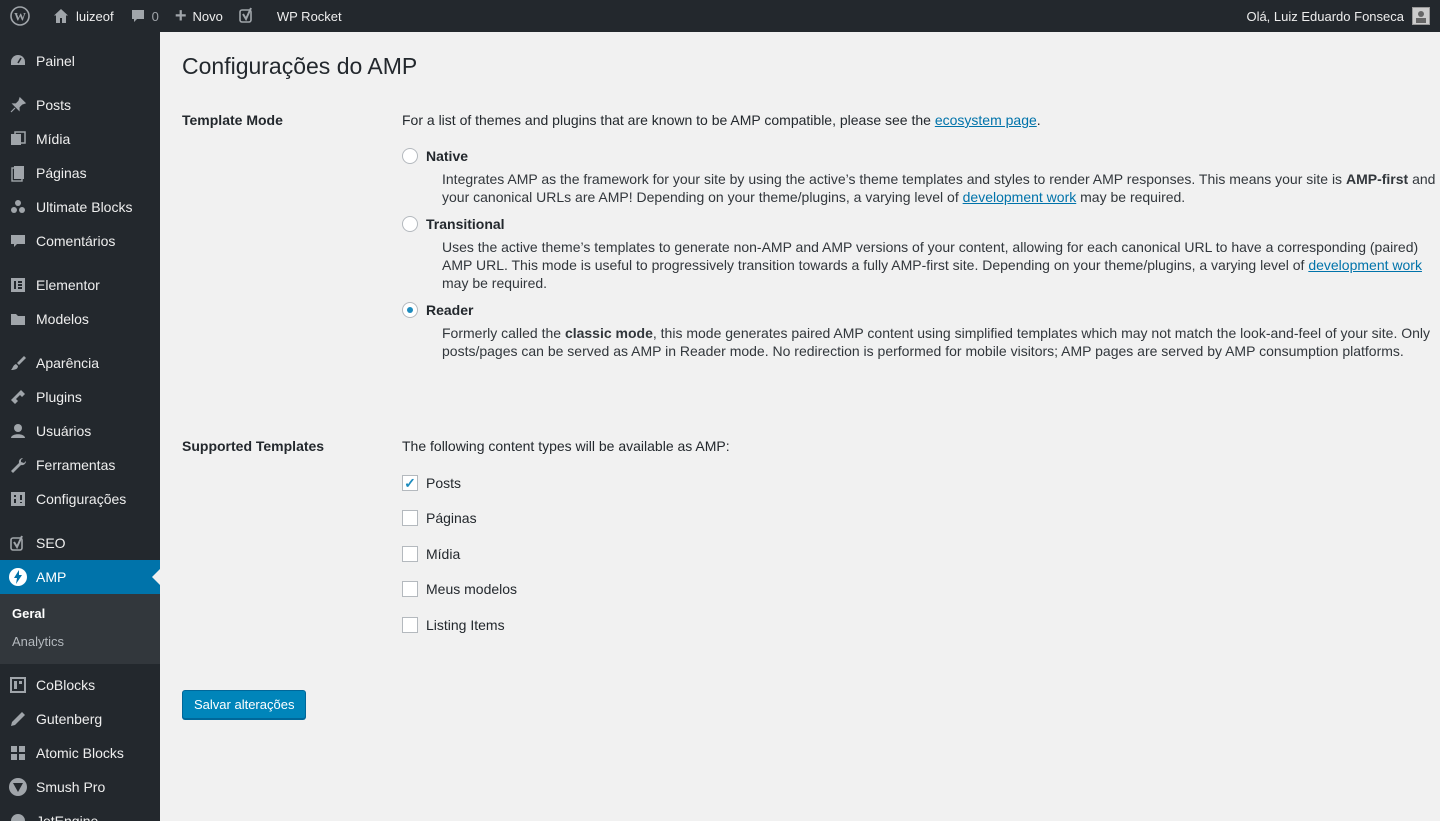  Describe the element at coordinates (180, 15) in the screenshot. I see `plus-icon: +` at that location.